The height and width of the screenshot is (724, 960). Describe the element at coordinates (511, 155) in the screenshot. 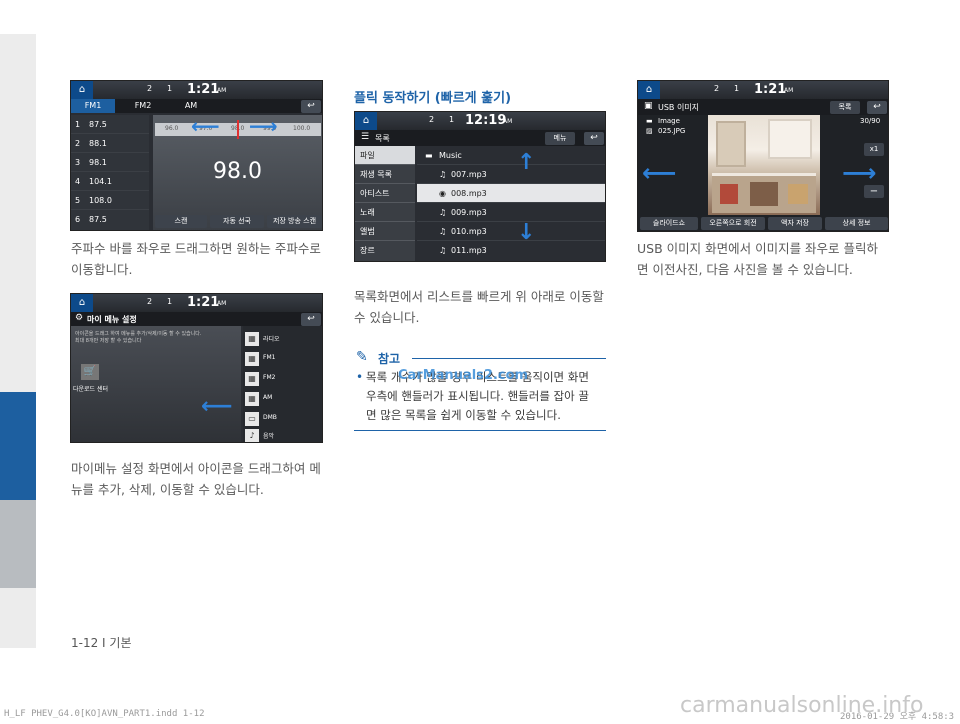

I see `folder-item: ▬ Music` at that location.